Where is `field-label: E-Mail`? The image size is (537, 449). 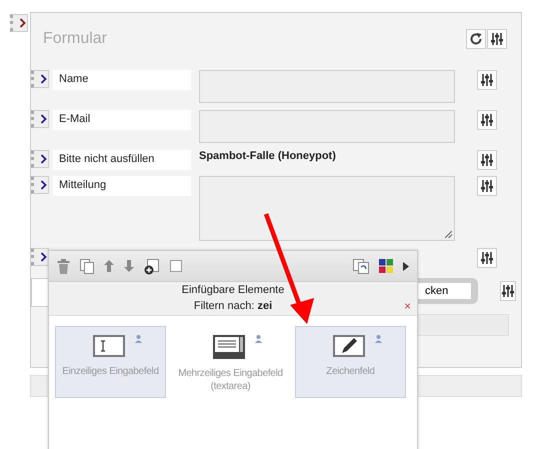
field-label: E-Mail is located at coordinates (122, 120).